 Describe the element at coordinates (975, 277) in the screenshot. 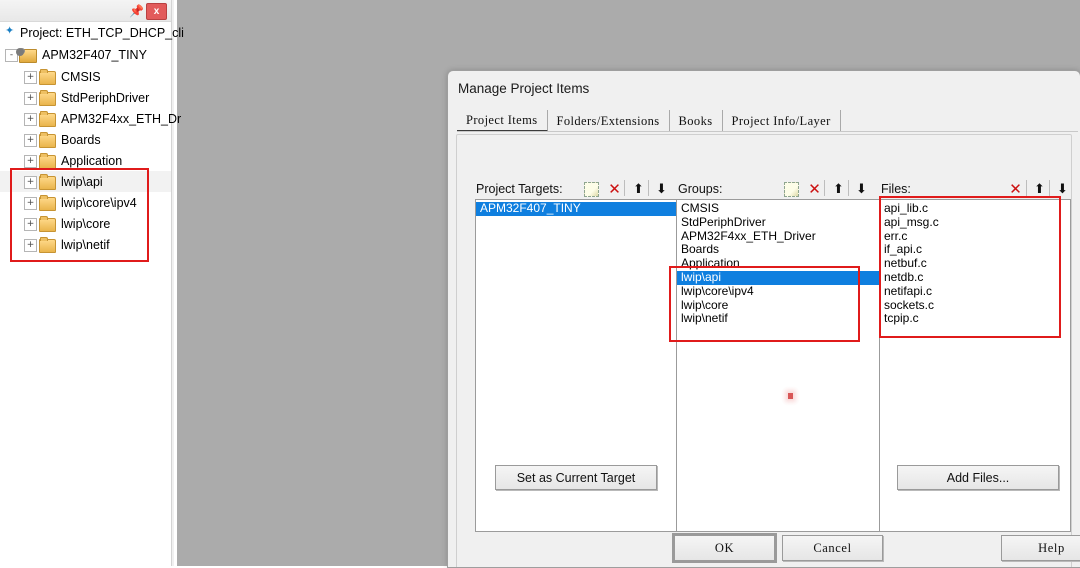

I see `file-list-item: netdb.c` at that location.